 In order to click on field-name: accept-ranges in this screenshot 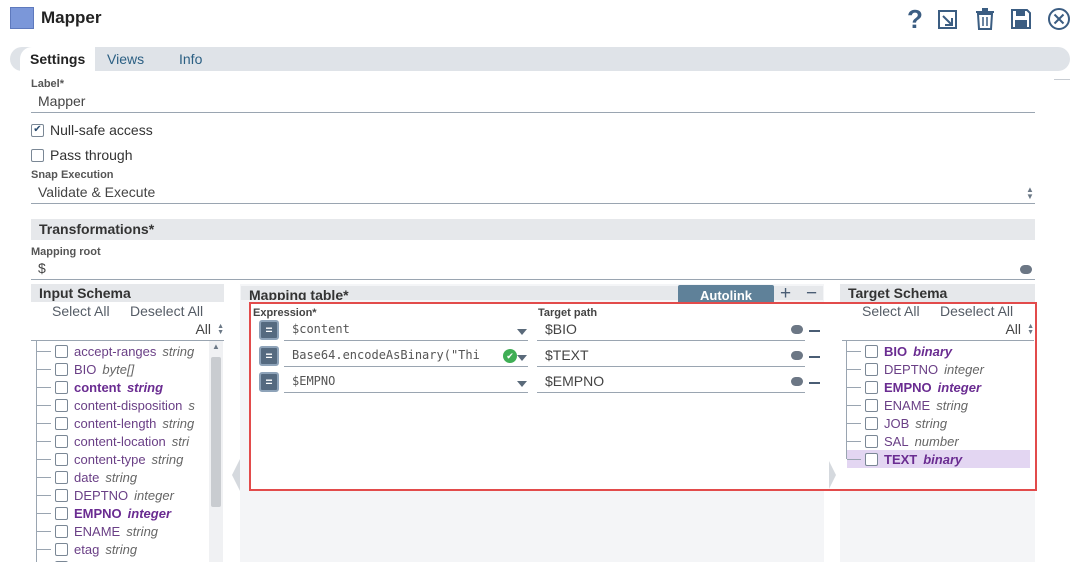, I will do `click(115, 351)`.